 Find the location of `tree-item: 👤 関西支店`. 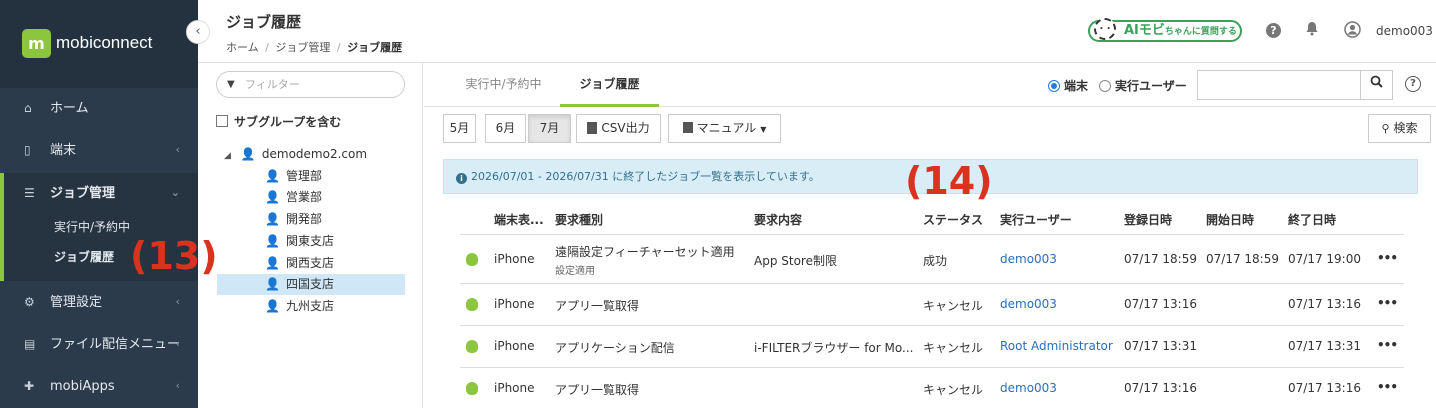

tree-item: 👤 関西支店 is located at coordinates (311, 263).